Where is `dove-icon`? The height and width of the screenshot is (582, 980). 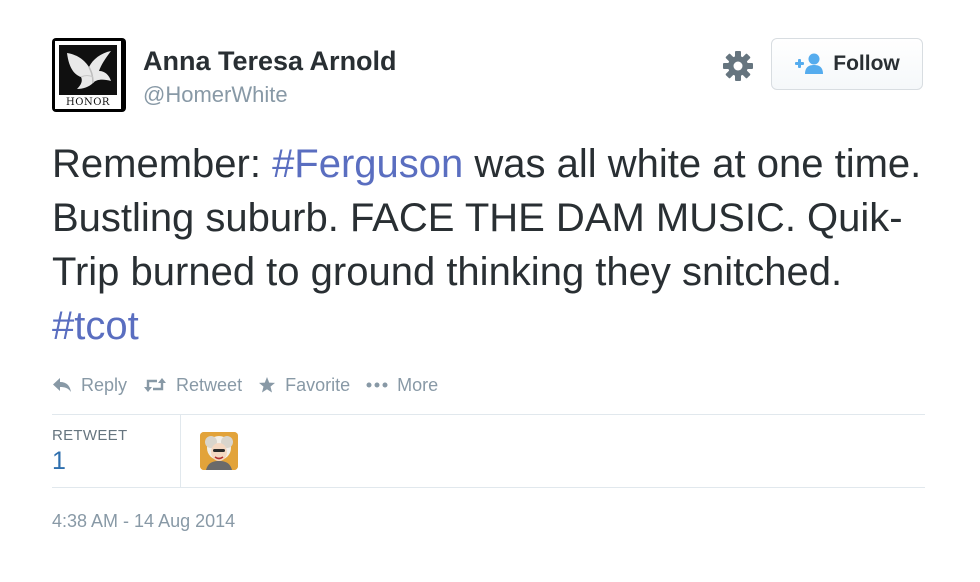 dove-icon is located at coordinates (88, 70).